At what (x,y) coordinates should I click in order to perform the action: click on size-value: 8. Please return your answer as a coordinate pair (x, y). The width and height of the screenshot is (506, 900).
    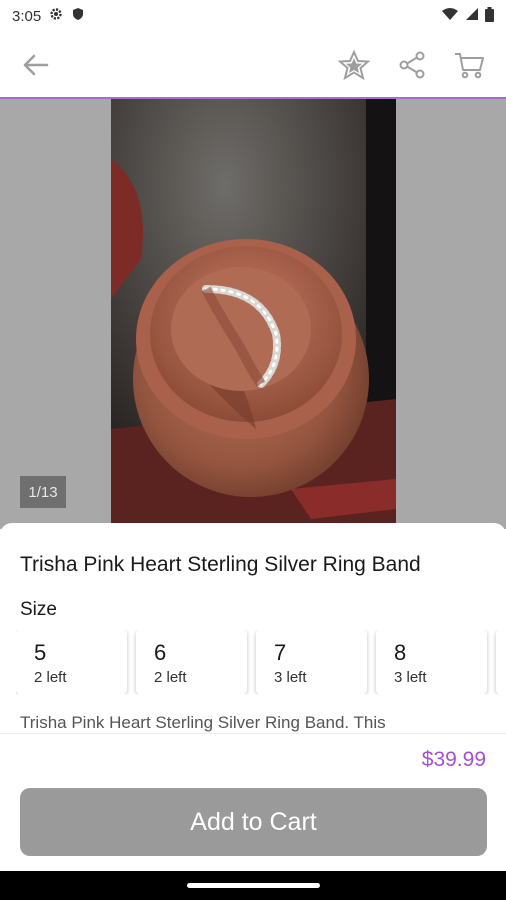
    Looking at the image, I should click on (400, 652).